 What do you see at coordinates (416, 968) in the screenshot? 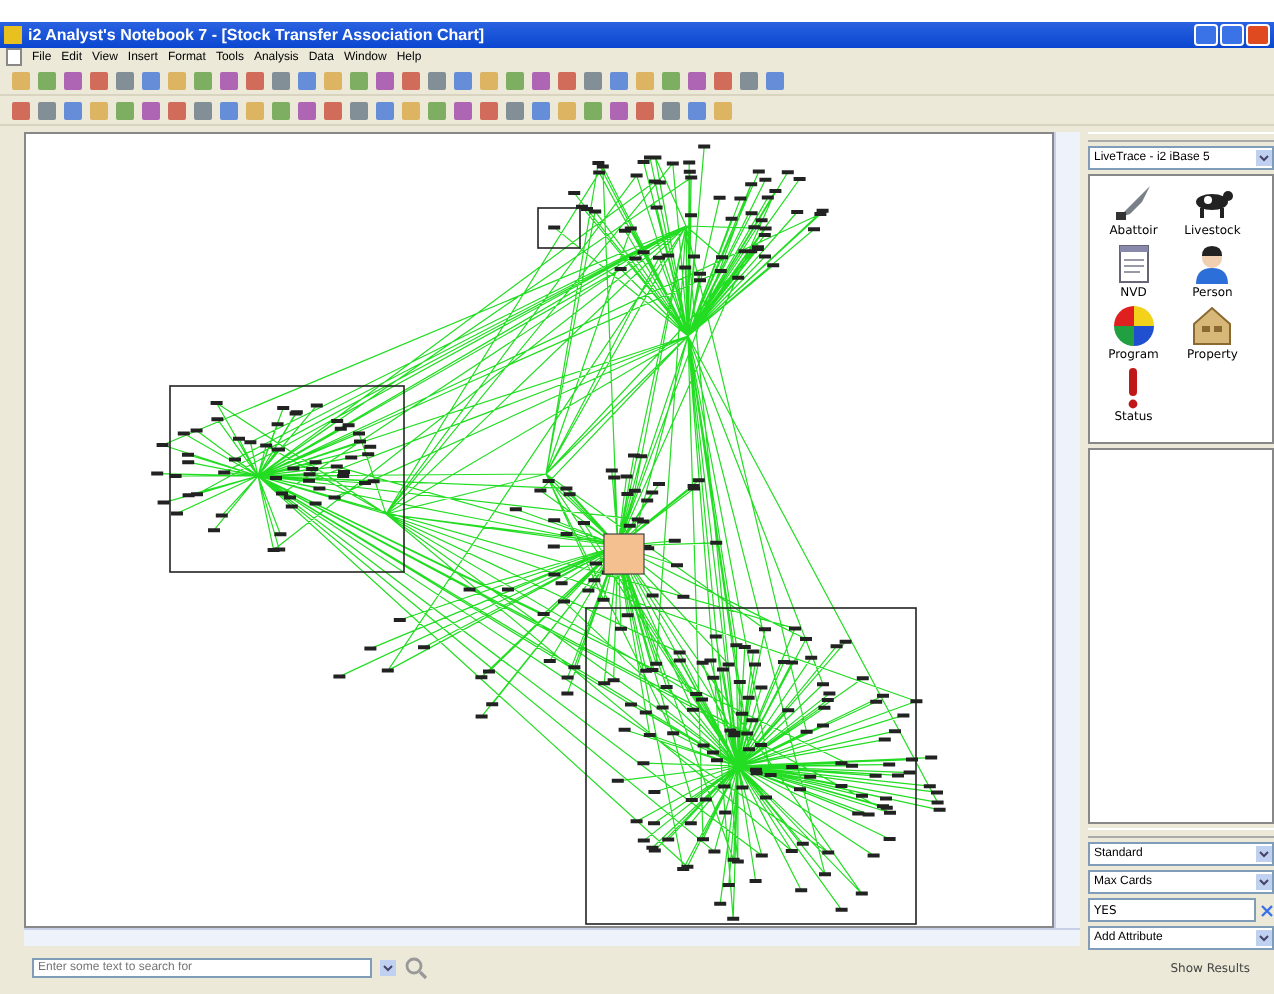
I see `search-icon` at bounding box center [416, 968].